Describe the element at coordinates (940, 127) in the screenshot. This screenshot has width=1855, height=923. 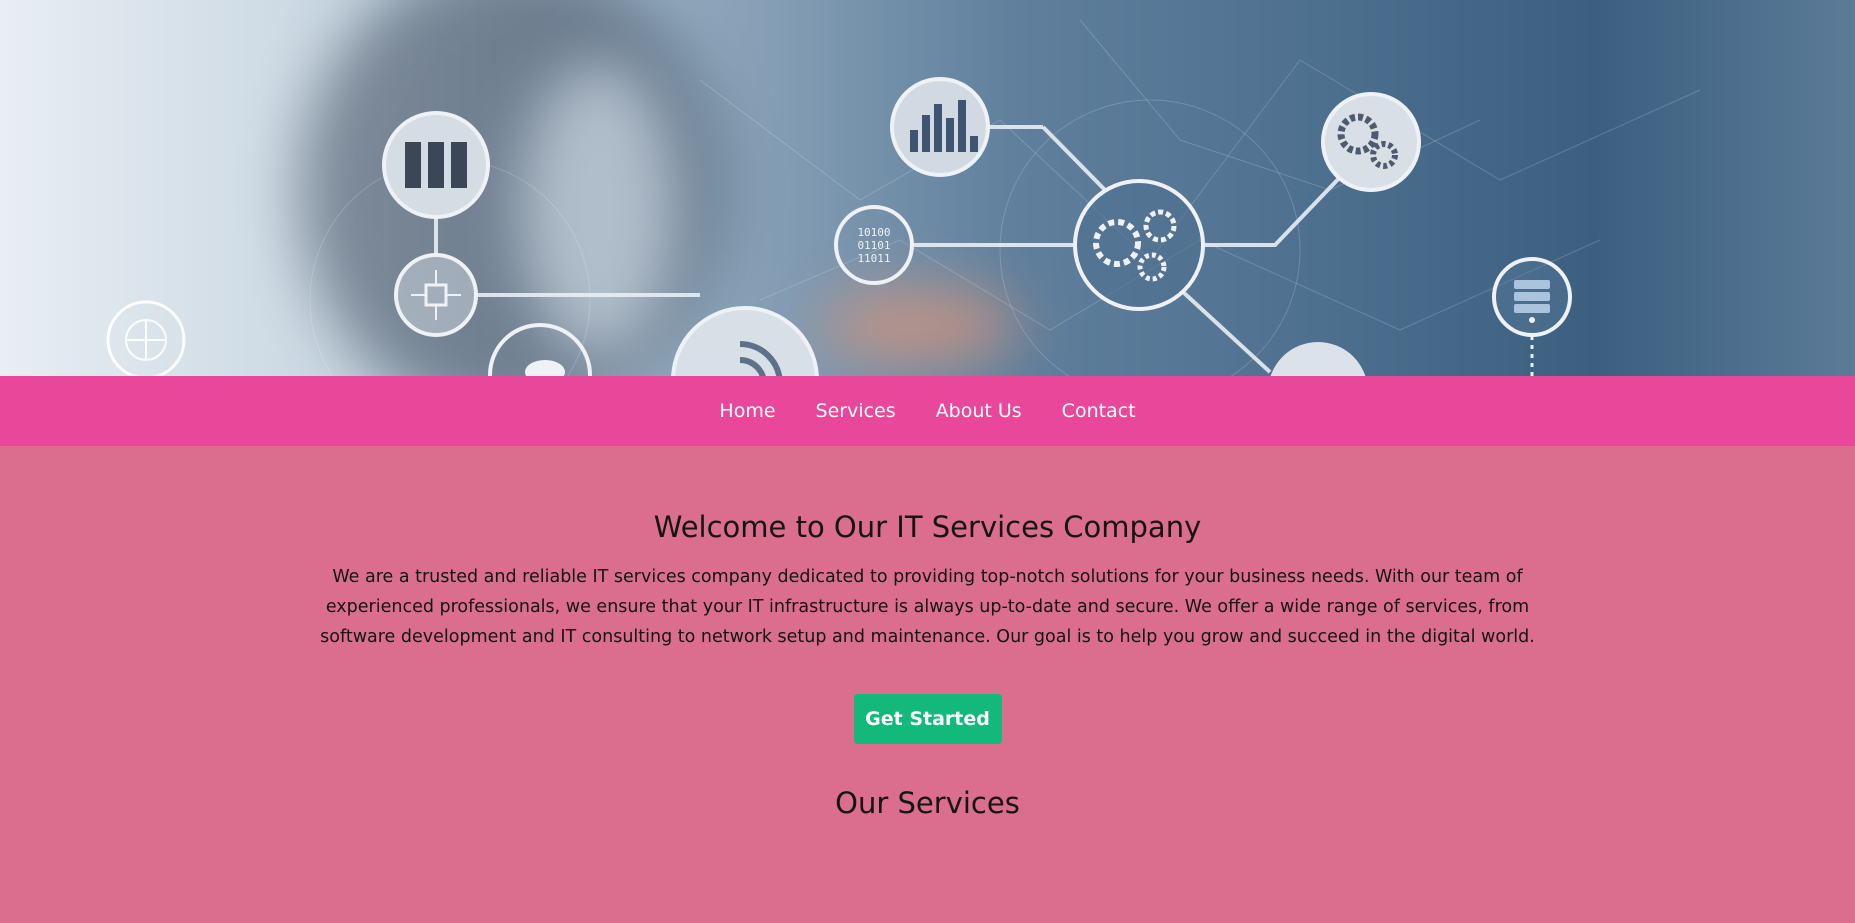
I see `bar-chart-icon` at that location.